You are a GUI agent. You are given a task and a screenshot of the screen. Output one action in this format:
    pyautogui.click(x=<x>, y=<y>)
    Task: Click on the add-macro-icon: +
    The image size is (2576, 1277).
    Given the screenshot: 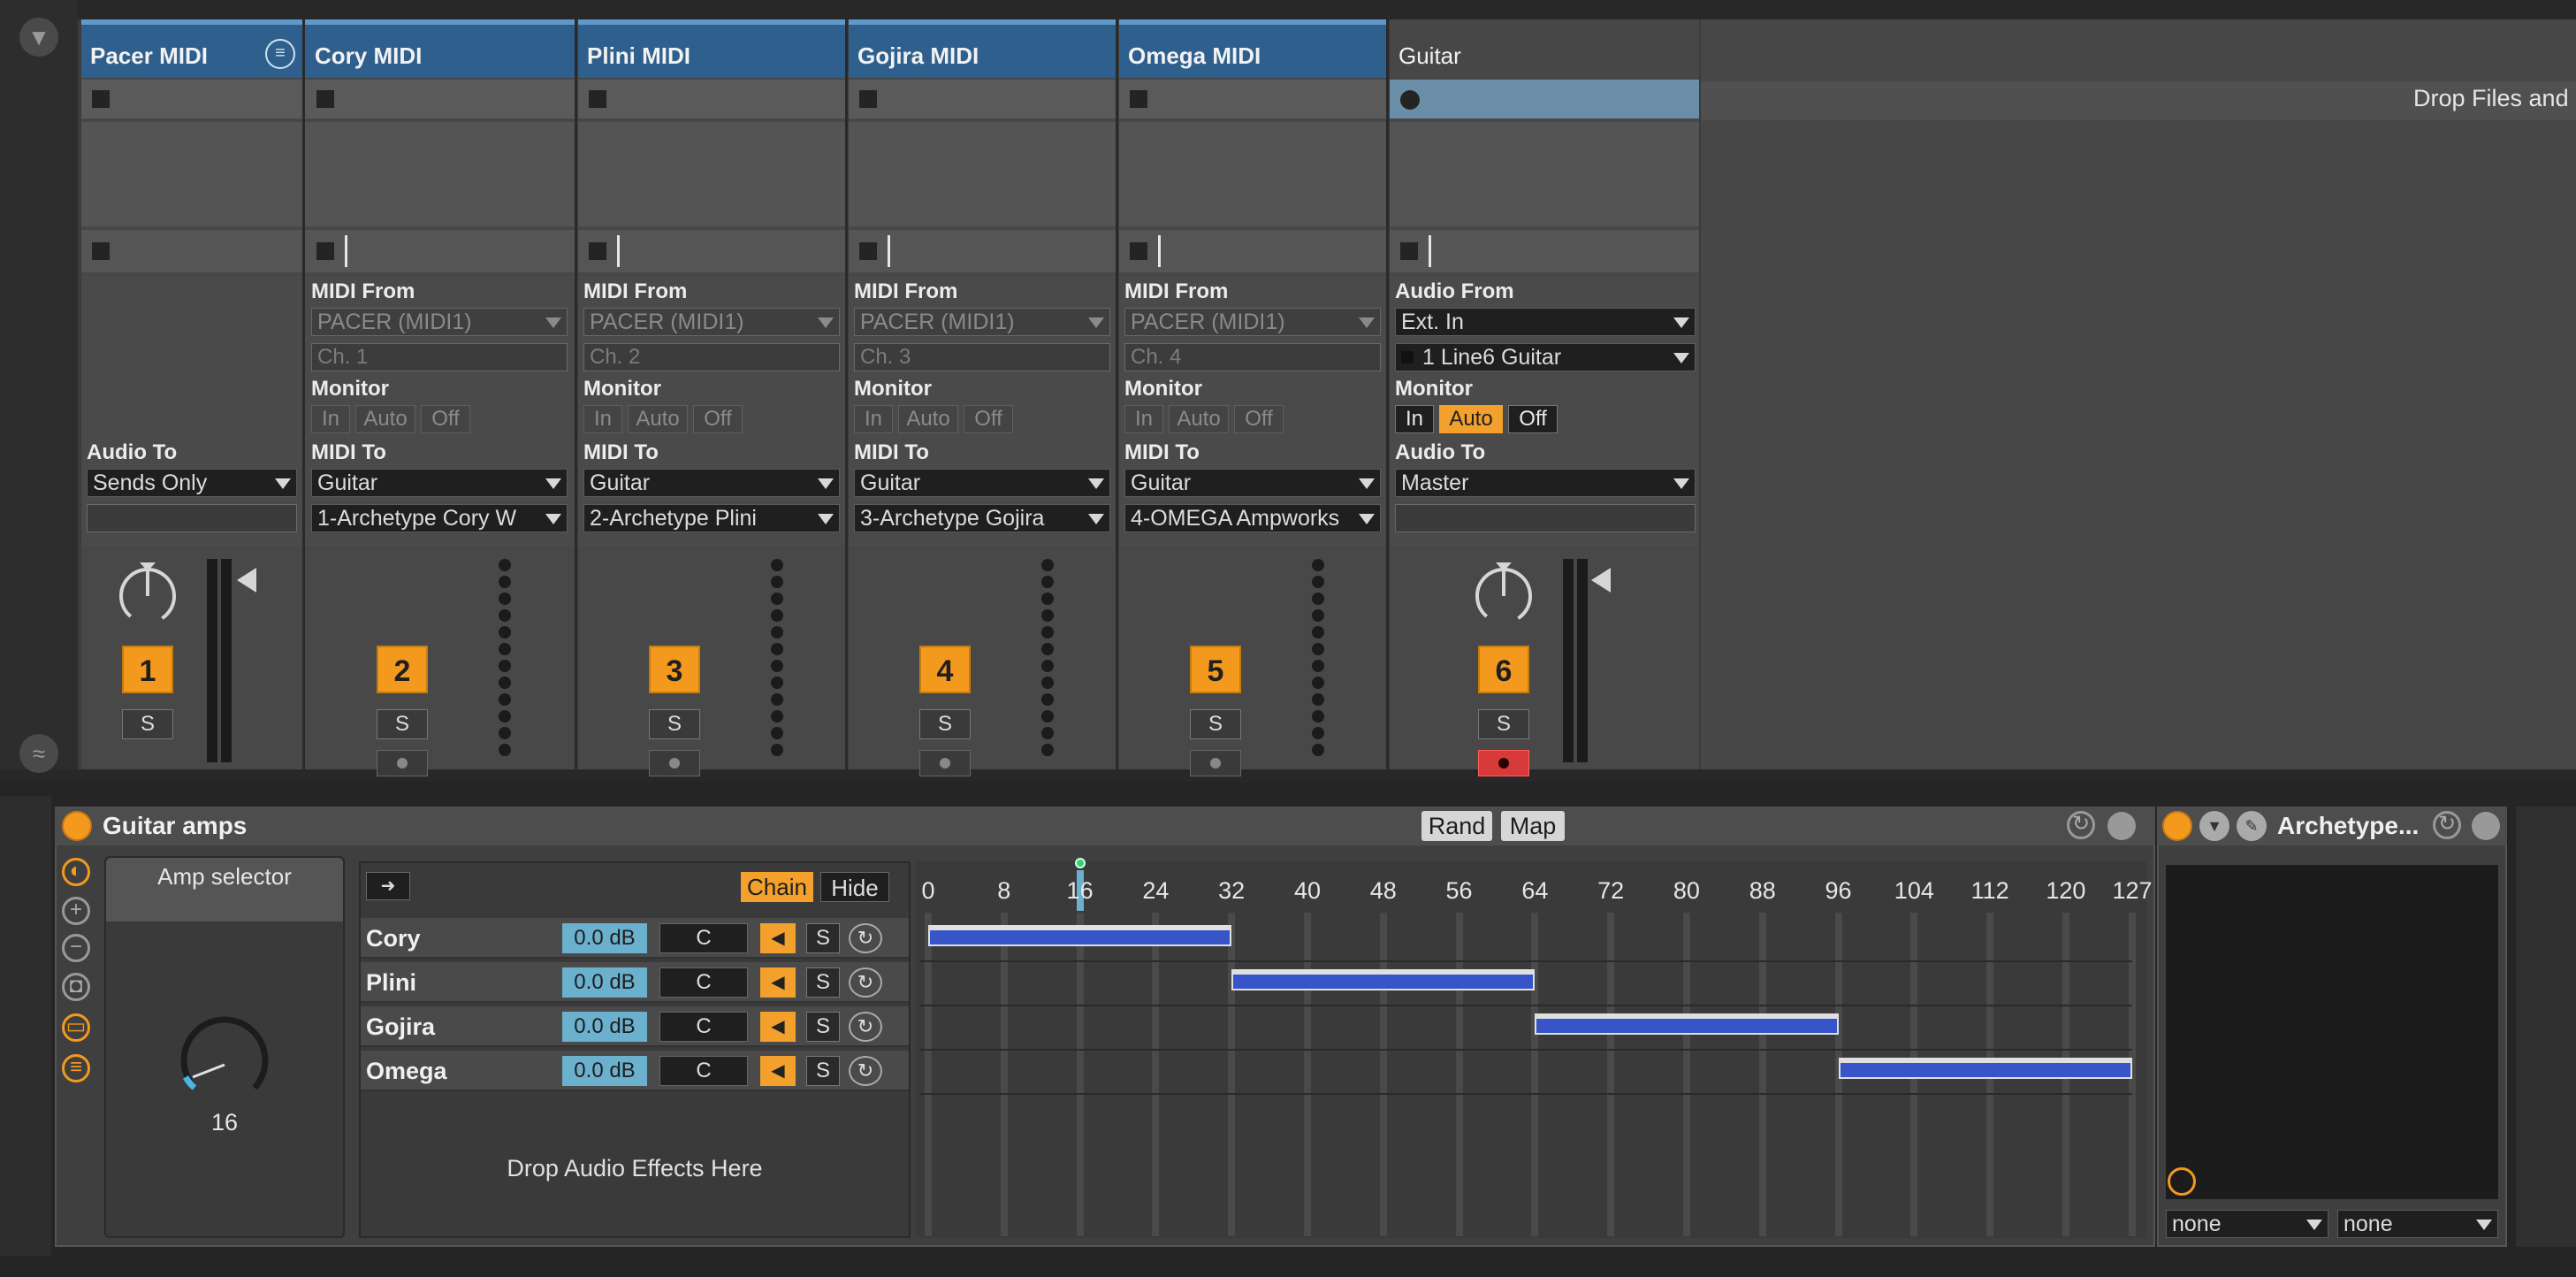 What is the action you would take?
    pyautogui.click(x=76, y=911)
    